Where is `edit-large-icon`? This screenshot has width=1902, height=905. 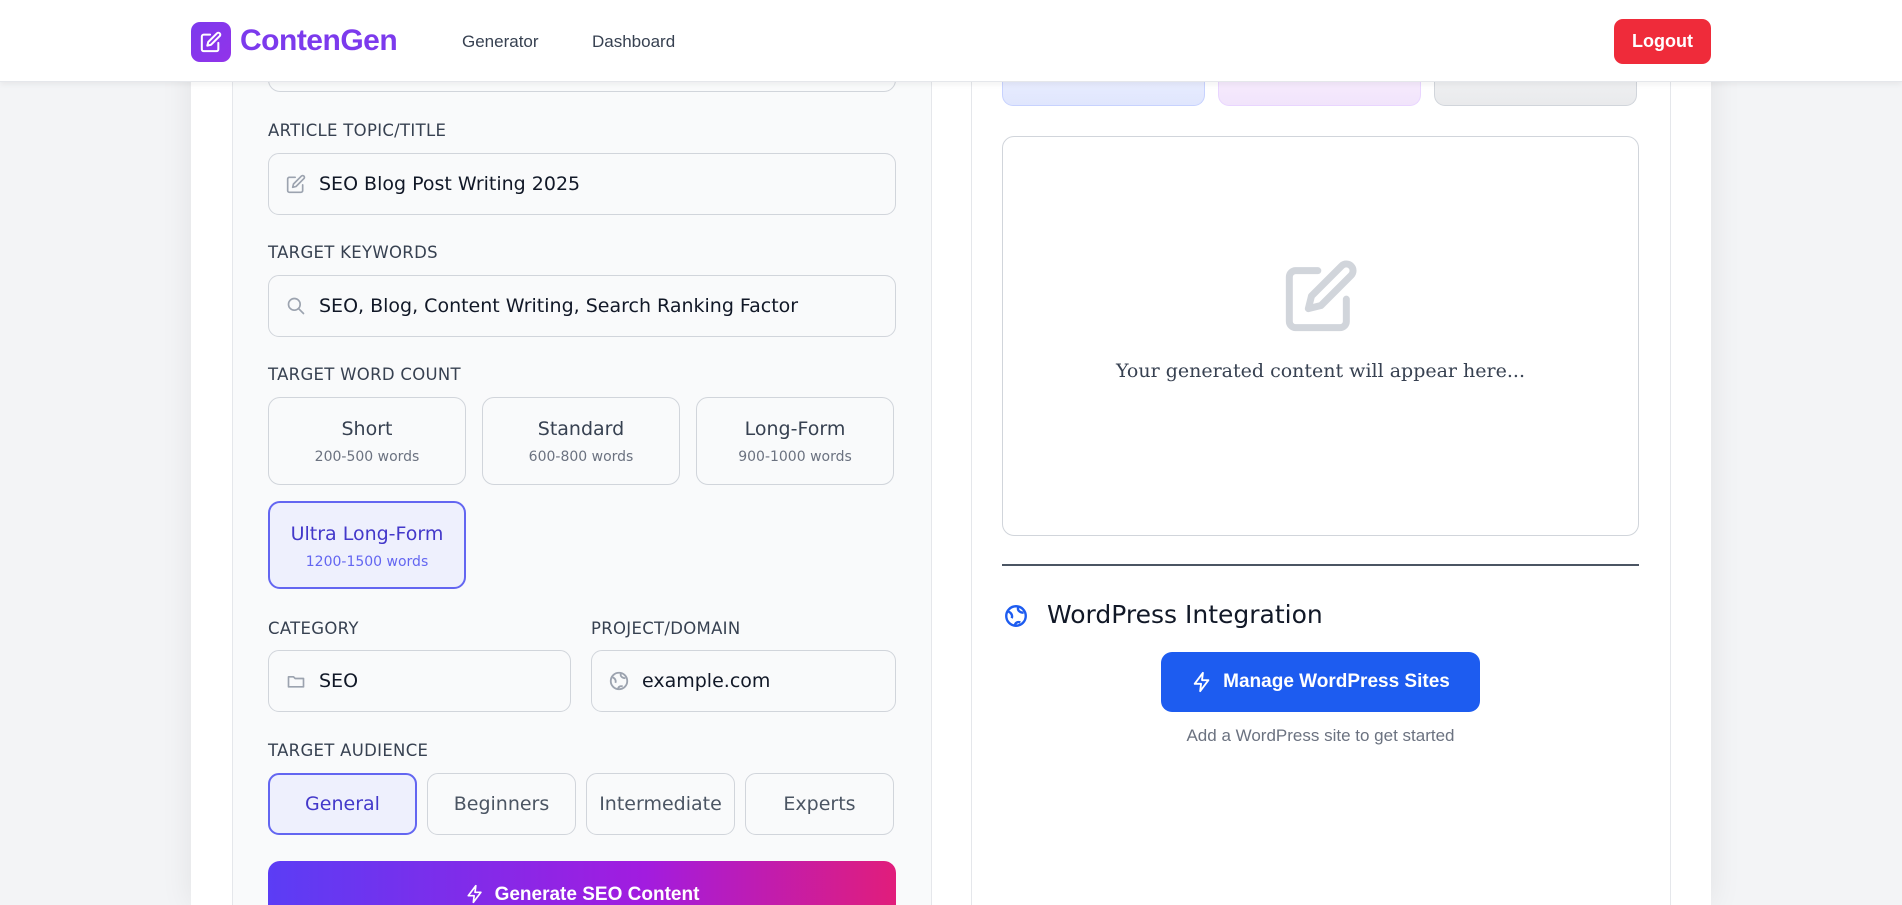
edit-large-icon is located at coordinates (1321, 298).